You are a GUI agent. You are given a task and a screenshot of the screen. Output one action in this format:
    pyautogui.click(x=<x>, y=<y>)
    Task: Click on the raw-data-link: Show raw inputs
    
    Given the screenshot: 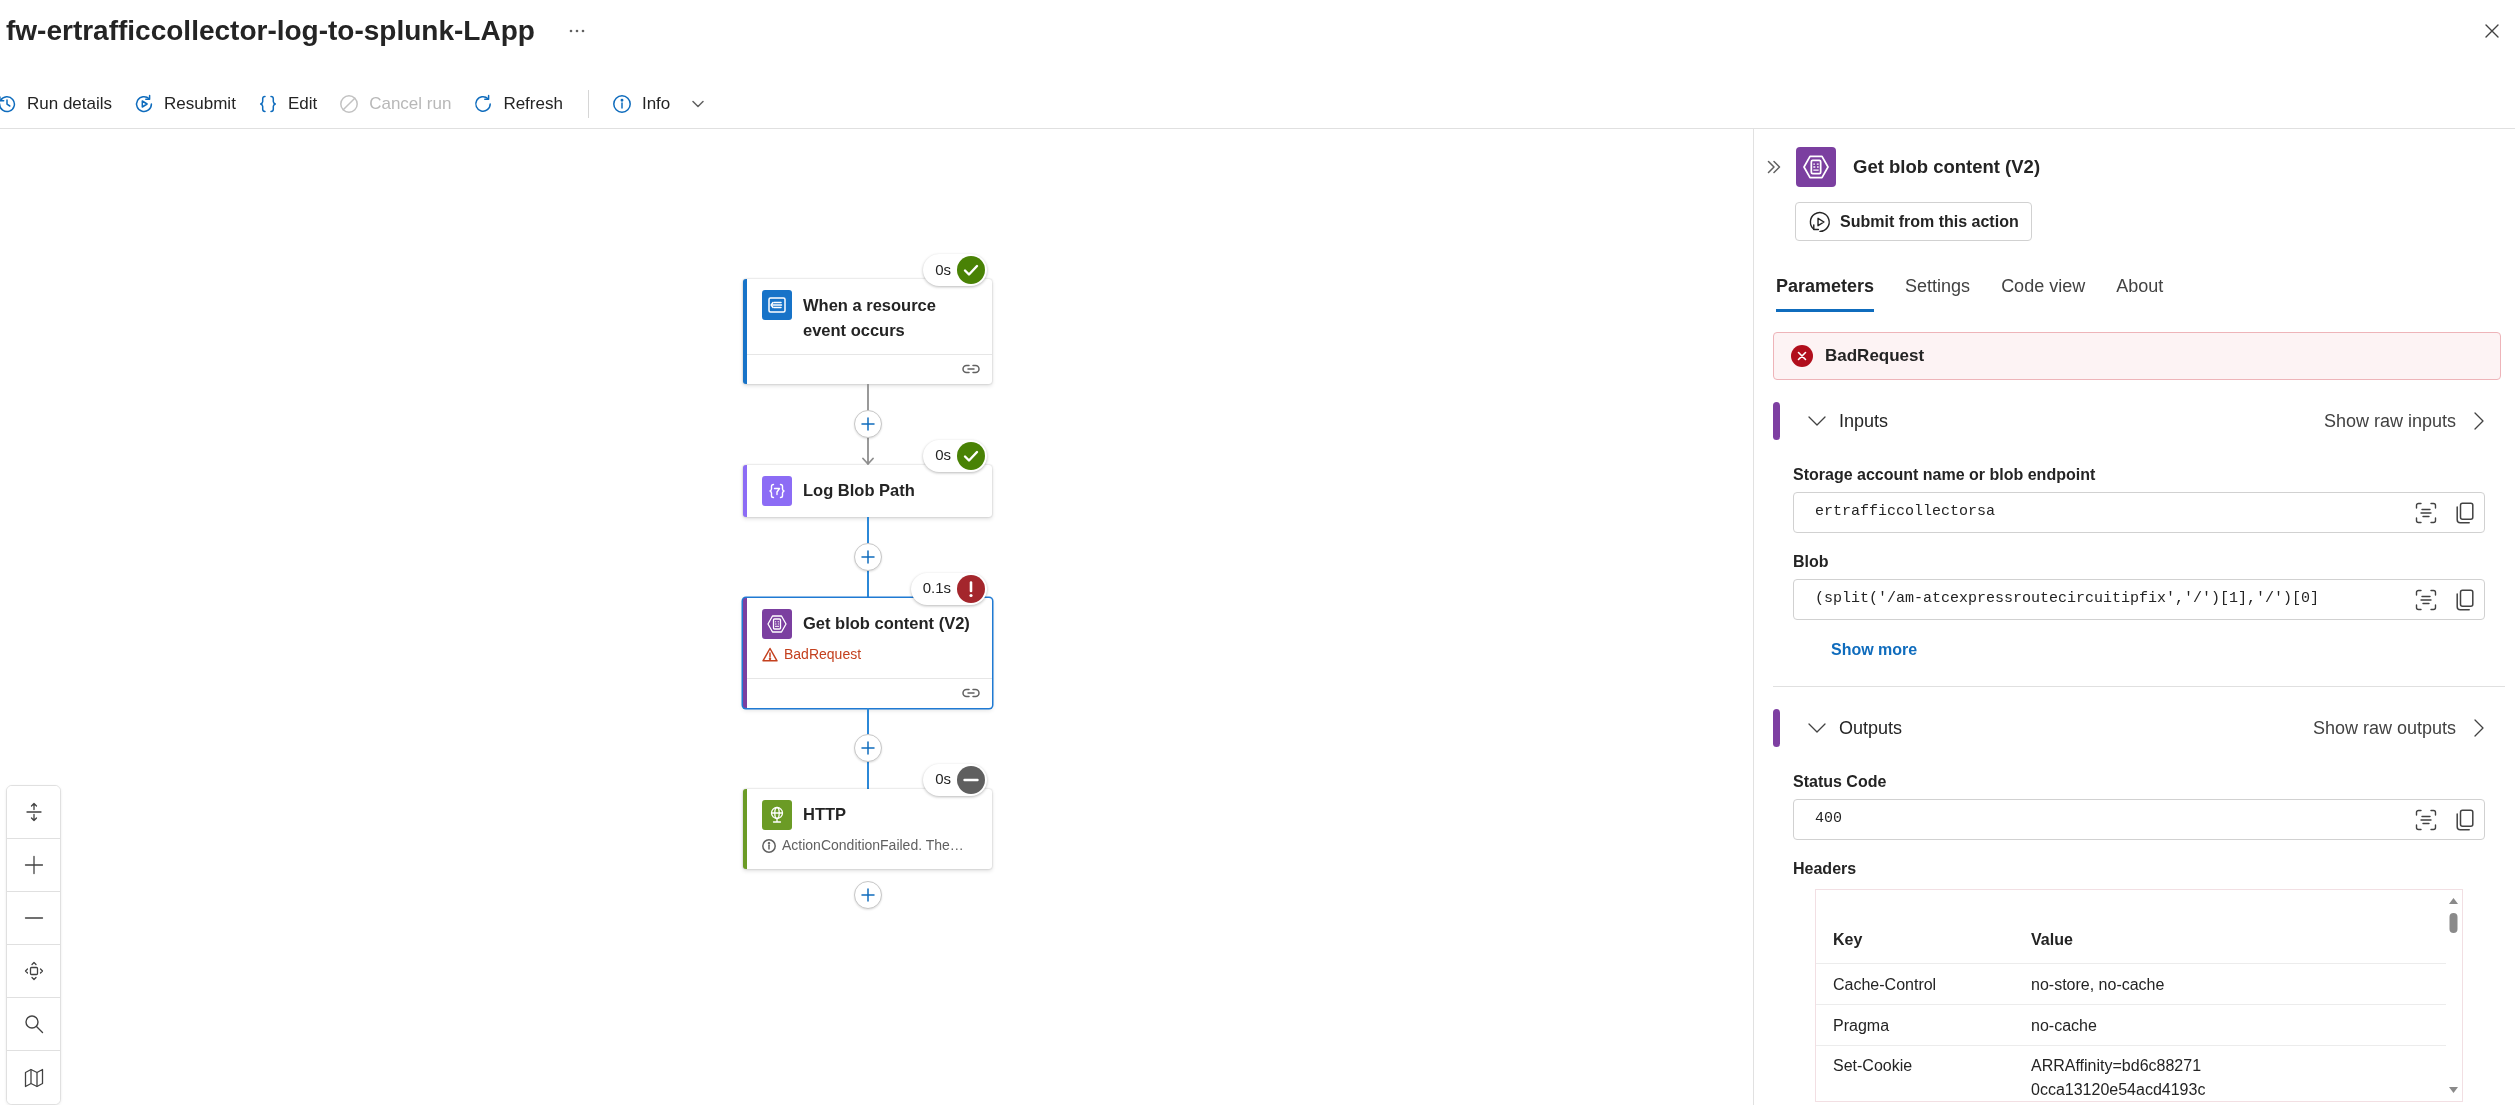 What is the action you would take?
    pyautogui.click(x=2403, y=421)
    